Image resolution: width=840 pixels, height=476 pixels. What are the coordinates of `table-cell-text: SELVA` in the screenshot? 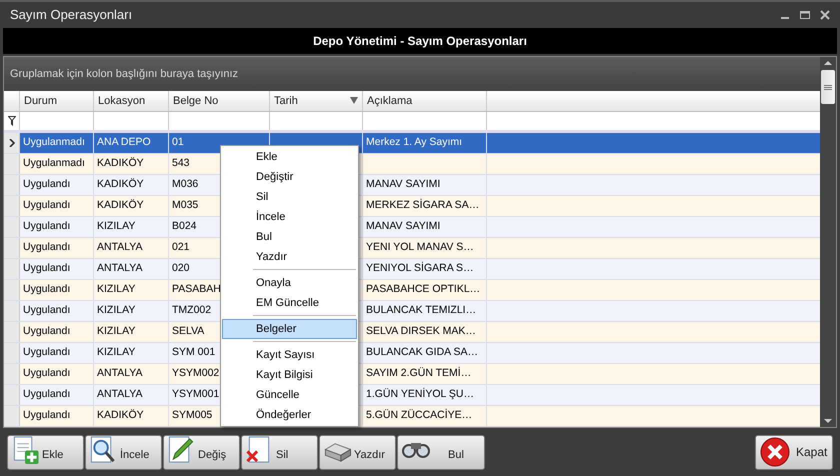 It's located at (188, 332).